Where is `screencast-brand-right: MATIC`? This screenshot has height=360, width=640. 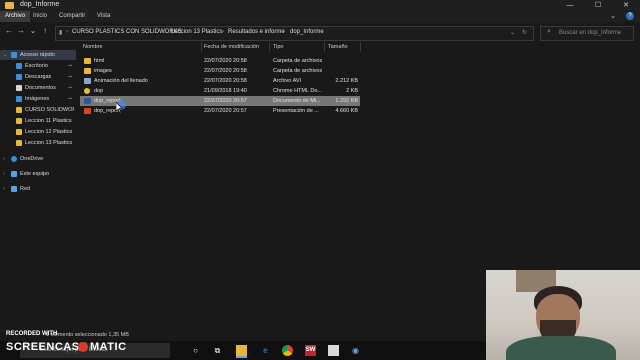 screencast-brand-right: MATIC is located at coordinates (108, 347).